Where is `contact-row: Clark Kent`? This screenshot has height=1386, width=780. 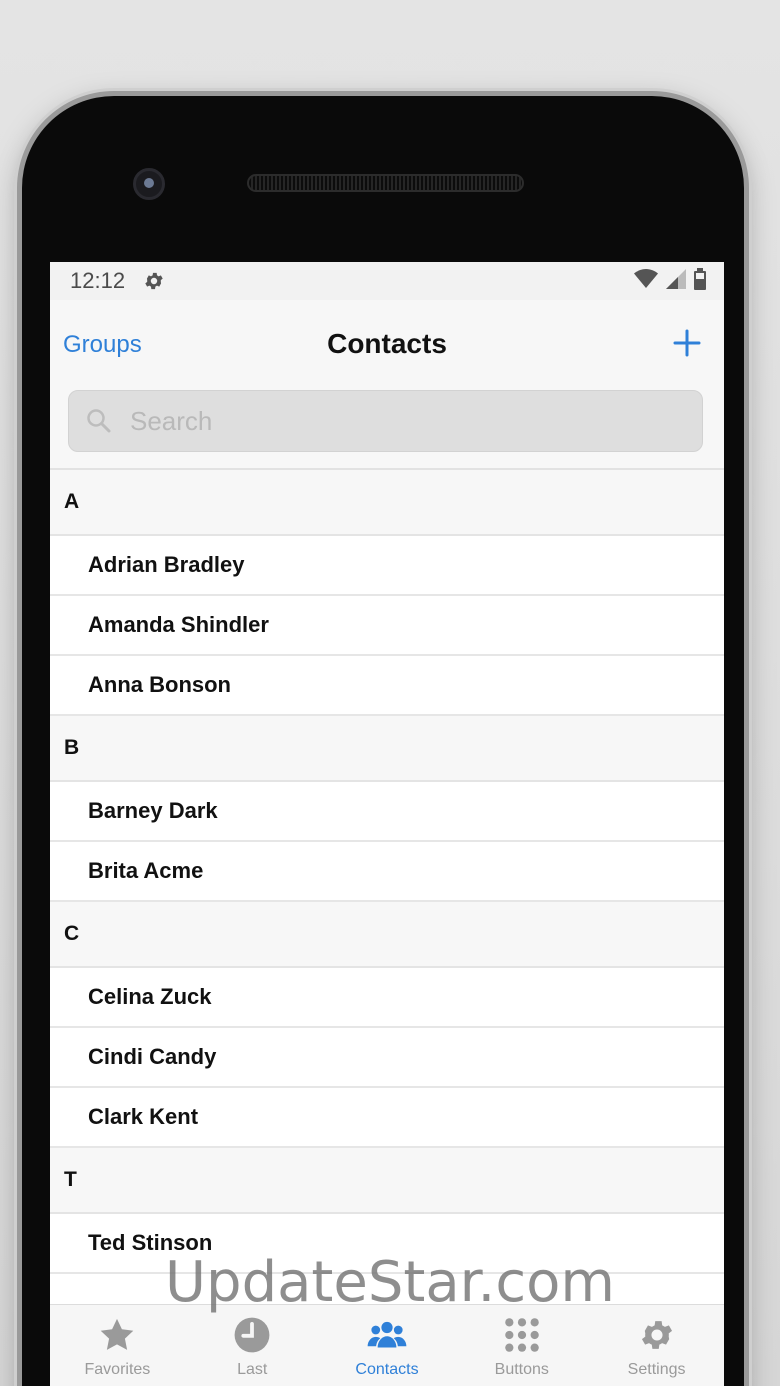 contact-row: Clark Kent is located at coordinates (387, 1118).